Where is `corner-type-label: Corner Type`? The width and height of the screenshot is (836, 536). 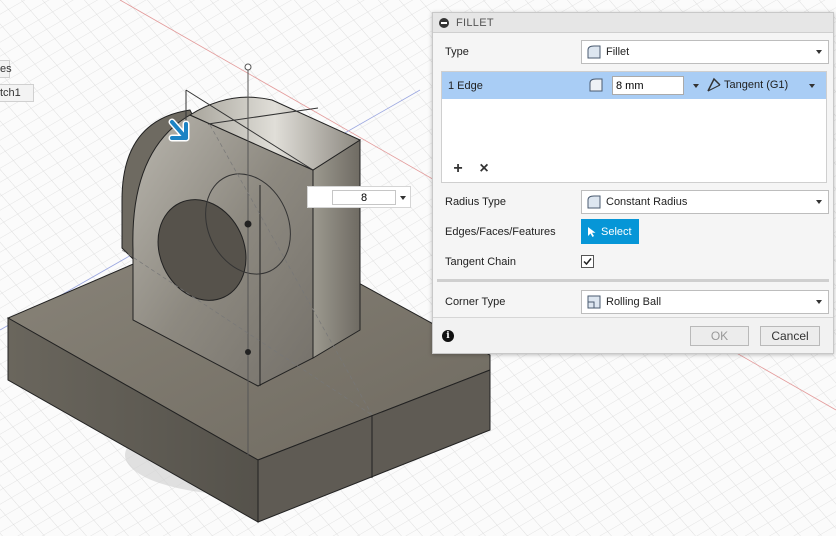
corner-type-label: Corner Type is located at coordinates (475, 302).